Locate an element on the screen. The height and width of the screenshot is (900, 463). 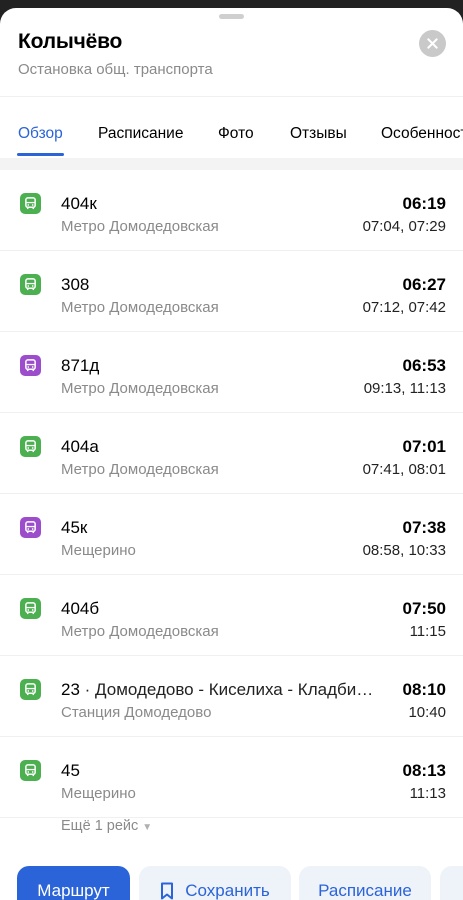
route-row: 45к Мещерино 07:38 08:58, 10:33 is located at coordinates (231, 534).